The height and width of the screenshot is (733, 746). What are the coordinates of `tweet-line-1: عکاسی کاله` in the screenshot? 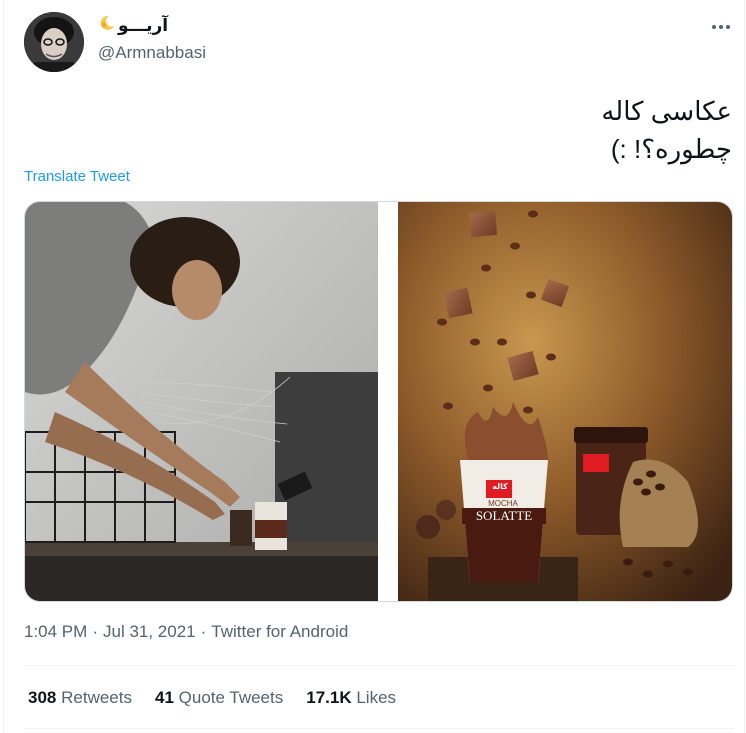 It's located at (666, 111).